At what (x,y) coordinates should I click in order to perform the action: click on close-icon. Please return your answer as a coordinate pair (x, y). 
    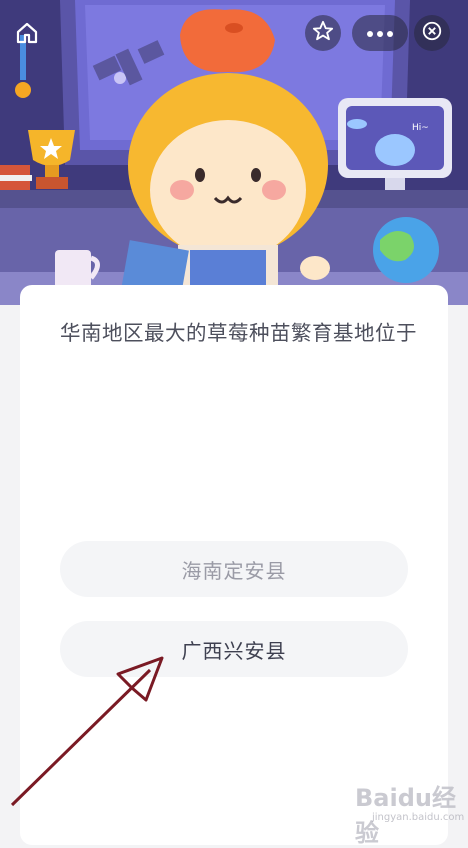
    Looking at the image, I should click on (432, 33).